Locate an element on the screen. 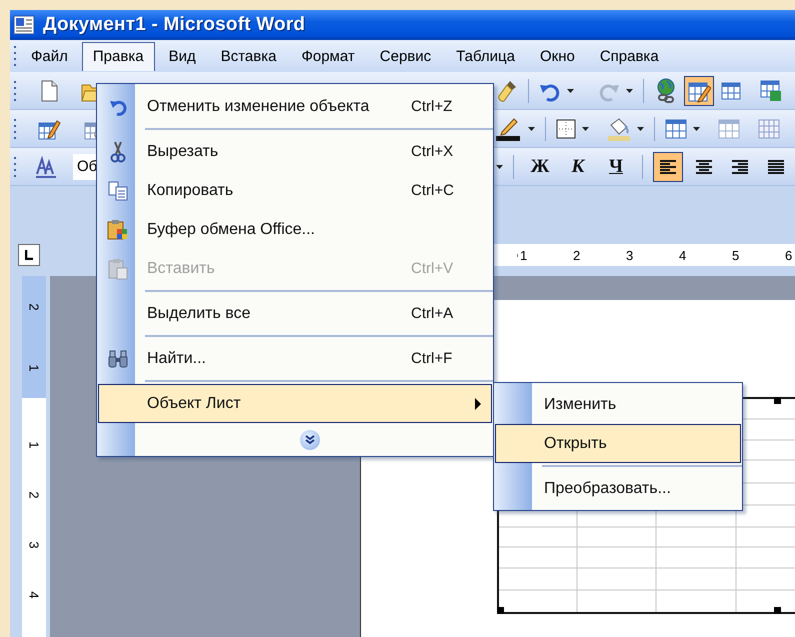 The height and width of the screenshot is (637, 795). menu-bar-item: Таблица is located at coordinates (485, 56).